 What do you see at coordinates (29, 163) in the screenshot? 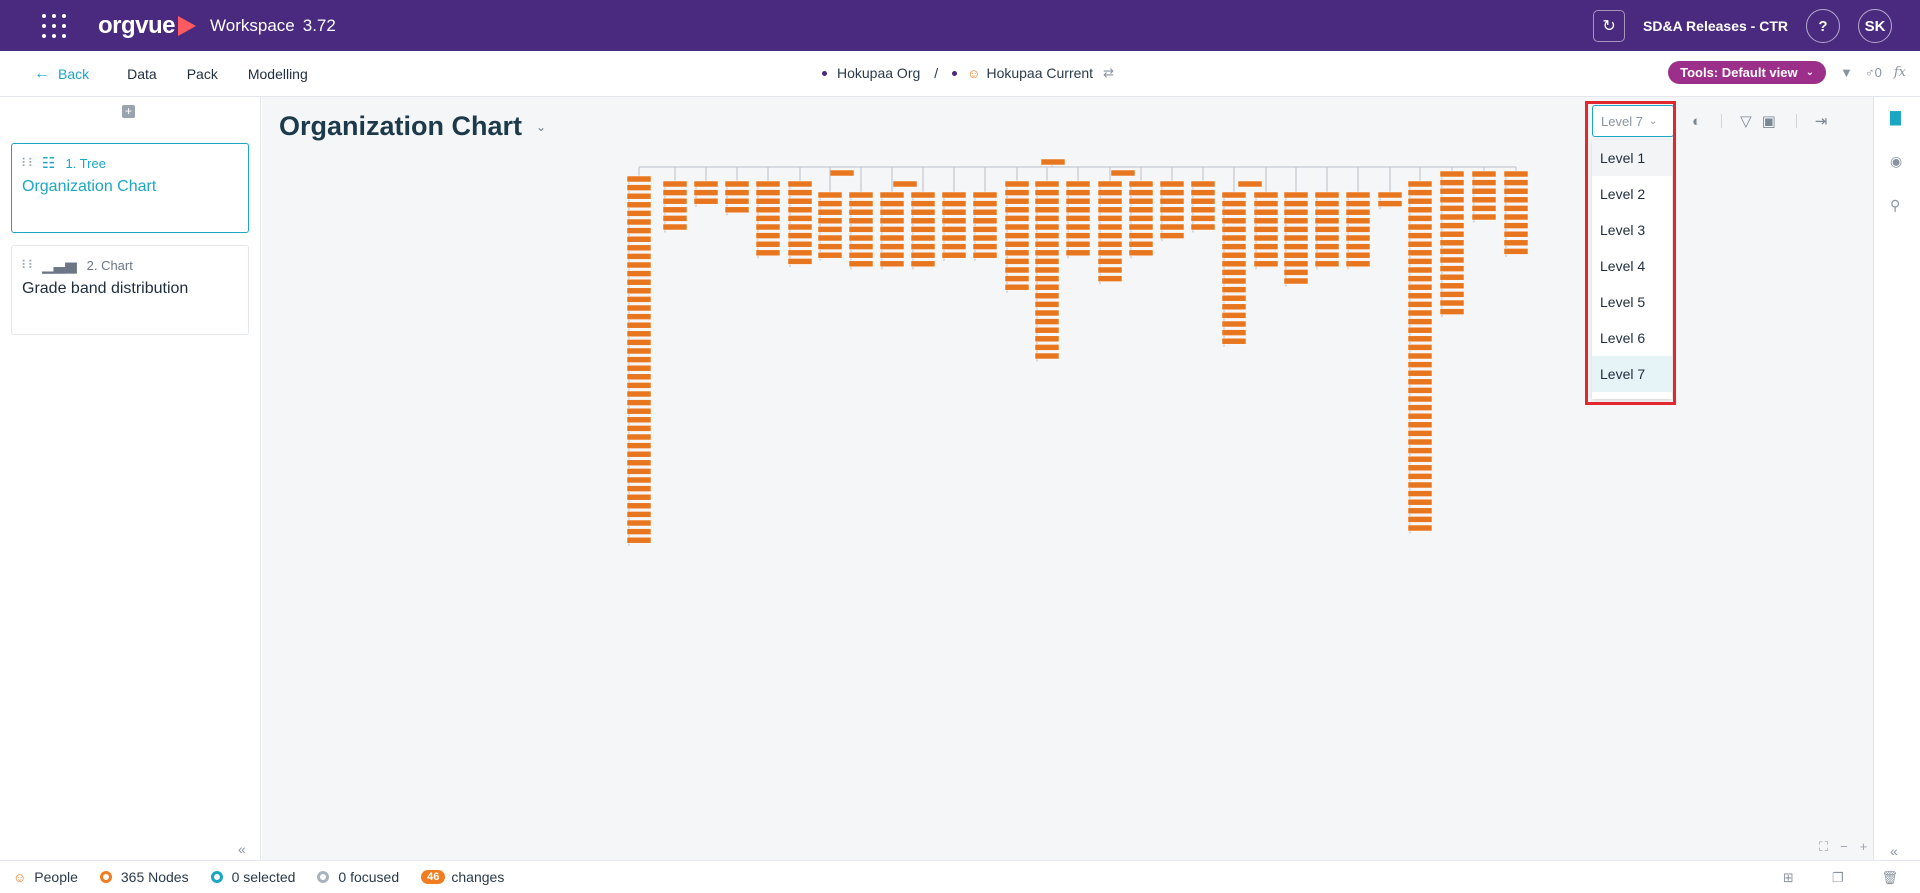
I see `drag-handle-icon: ⠇⠇` at bounding box center [29, 163].